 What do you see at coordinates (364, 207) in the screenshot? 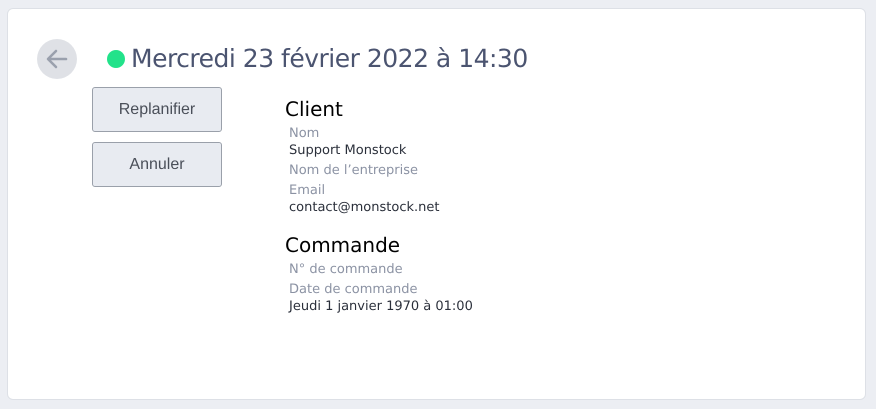
I see `field-value: contact@monstock.net` at bounding box center [364, 207].